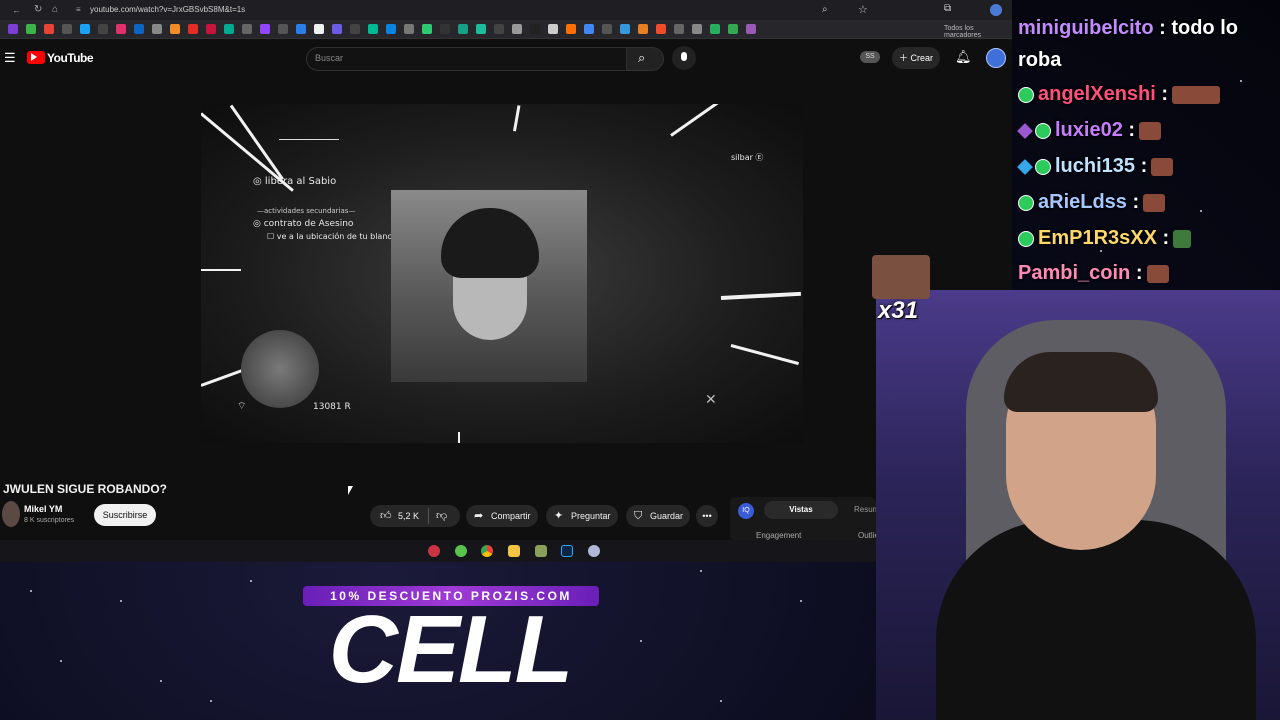 This screenshot has width=1280, height=720. What do you see at coordinates (801, 510) in the screenshot?
I see `tab-vistas: Vistas` at bounding box center [801, 510].